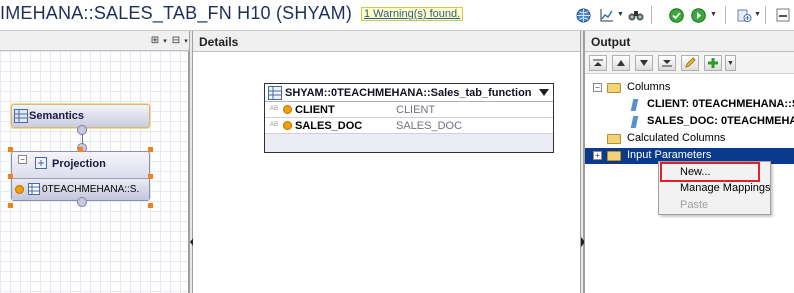 This screenshot has height=293, width=794. What do you see at coordinates (329, 126) in the screenshot?
I see `field-name: SALES_DOC` at bounding box center [329, 126].